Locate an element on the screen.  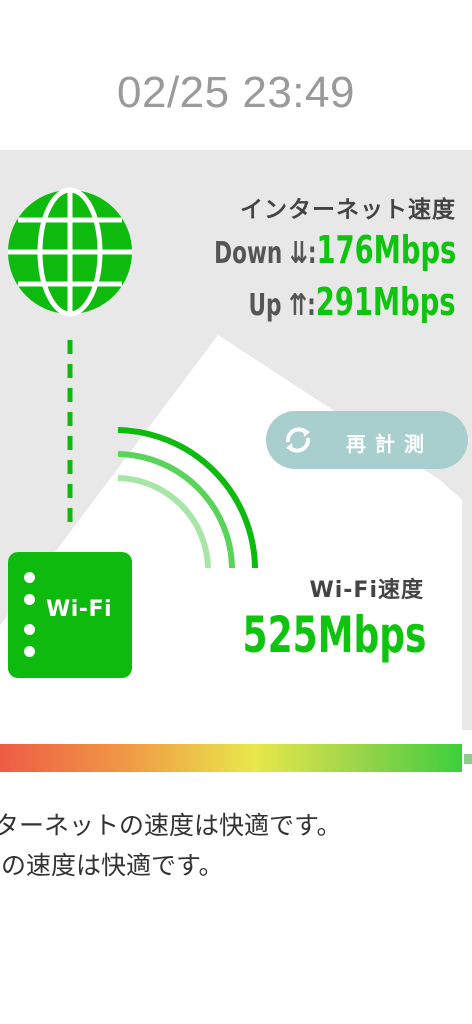
connection-line is located at coordinates (70, 435).